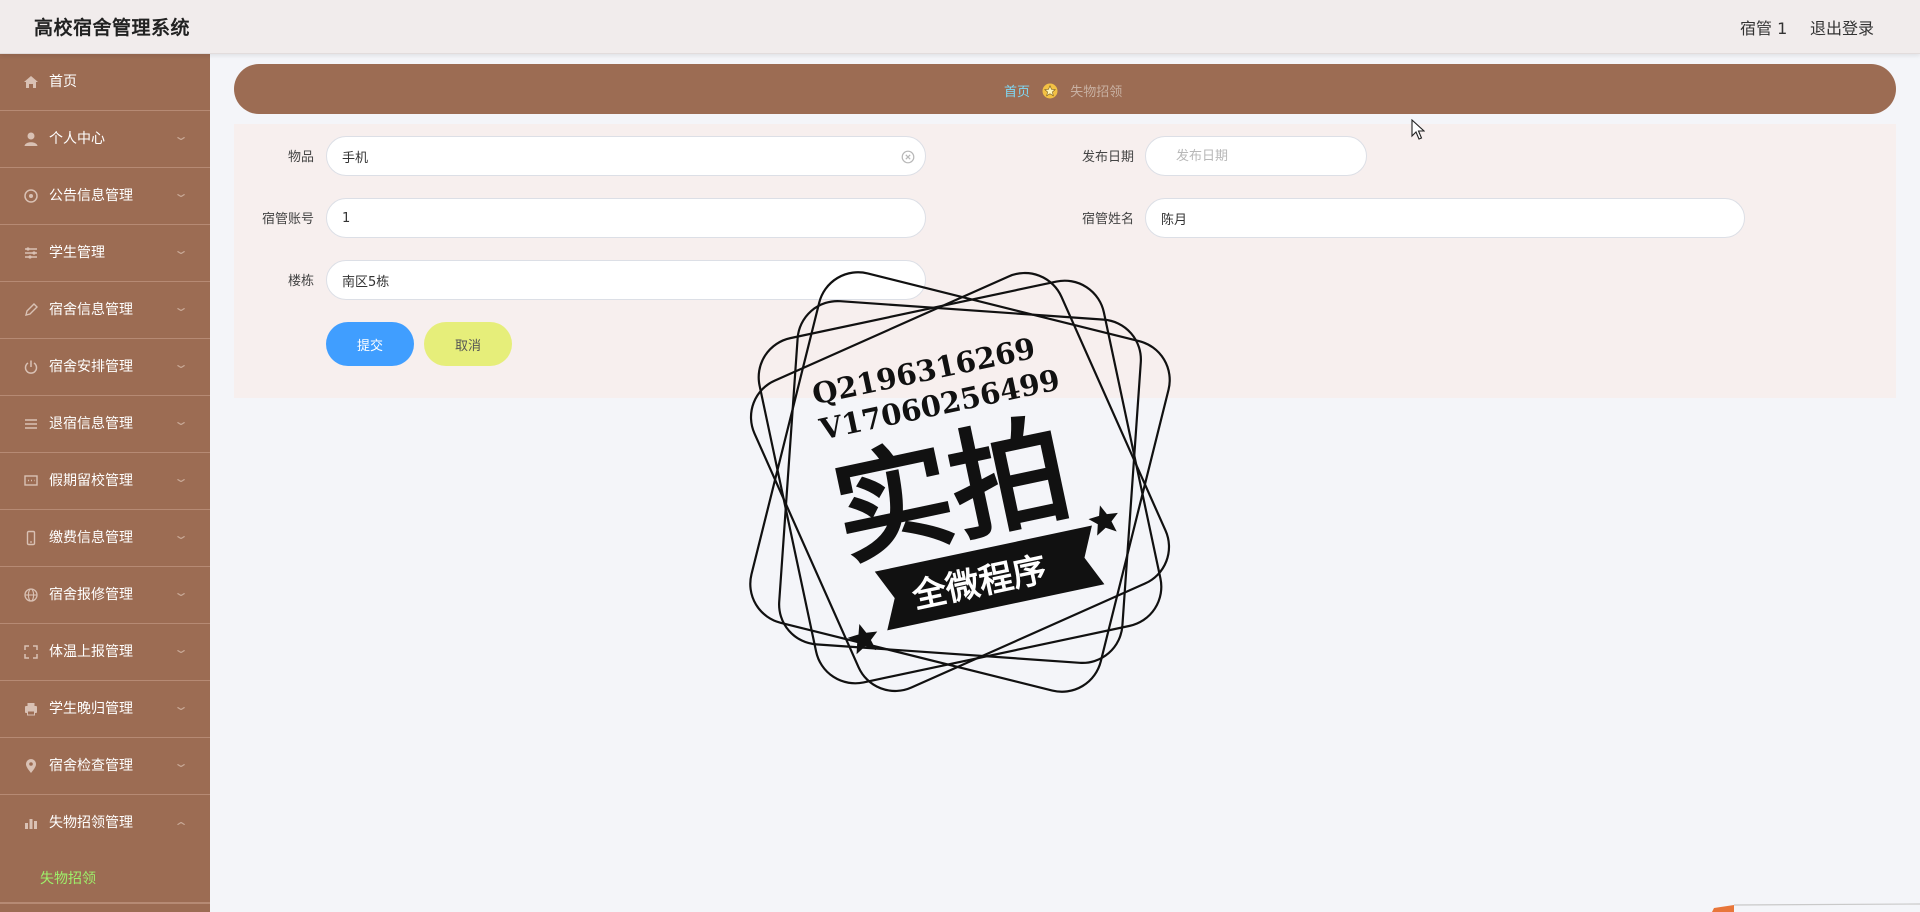  What do you see at coordinates (1096, 92) in the screenshot?
I see `breadcrumb-current: 失物招领` at bounding box center [1096, 92].